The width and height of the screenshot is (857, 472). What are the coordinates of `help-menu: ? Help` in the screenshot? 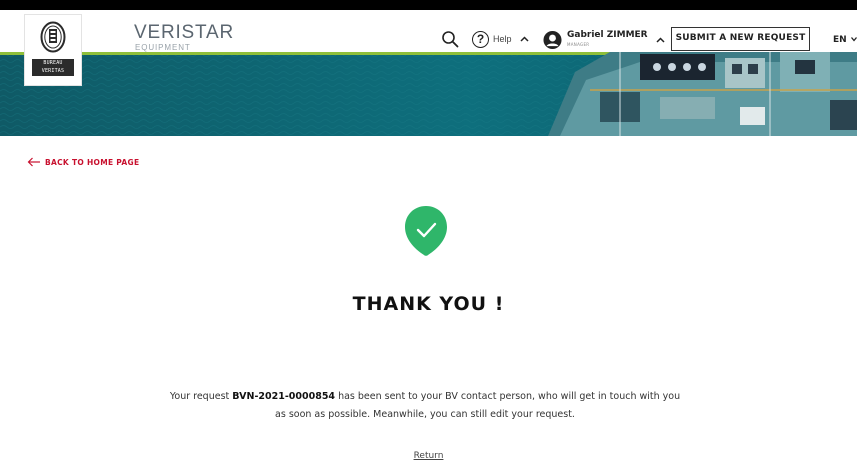 It's located at (500, 39).